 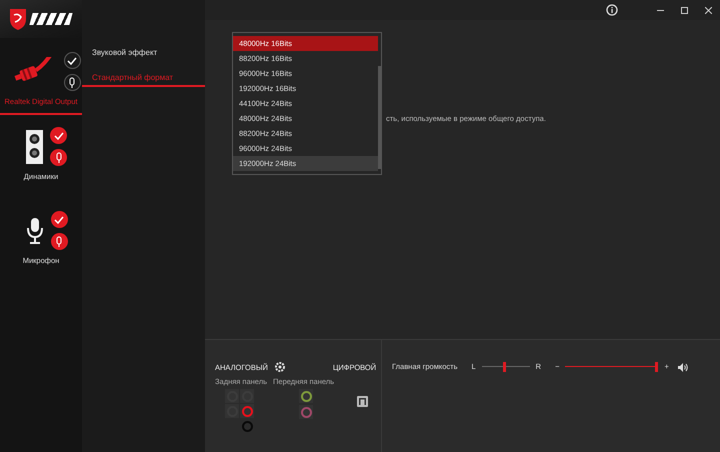 I want to click on logo-wordmark, so click(x=51, y=19).